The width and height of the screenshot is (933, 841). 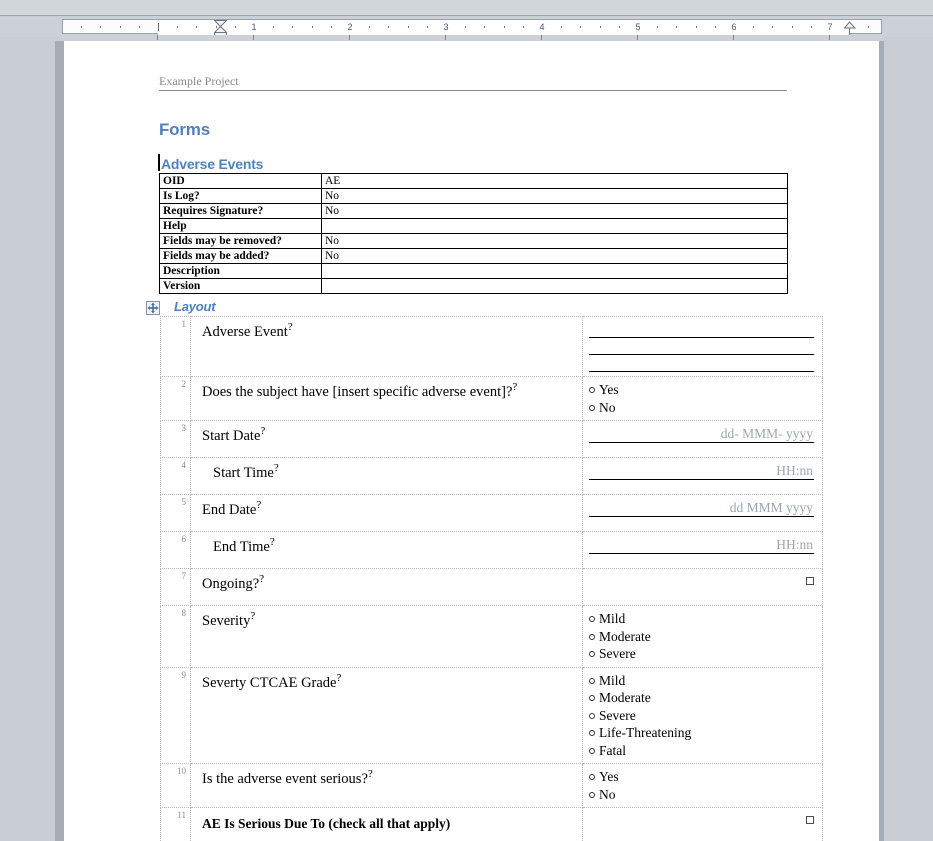 I want to click on property-row: Help, so click(x=473, y=226).